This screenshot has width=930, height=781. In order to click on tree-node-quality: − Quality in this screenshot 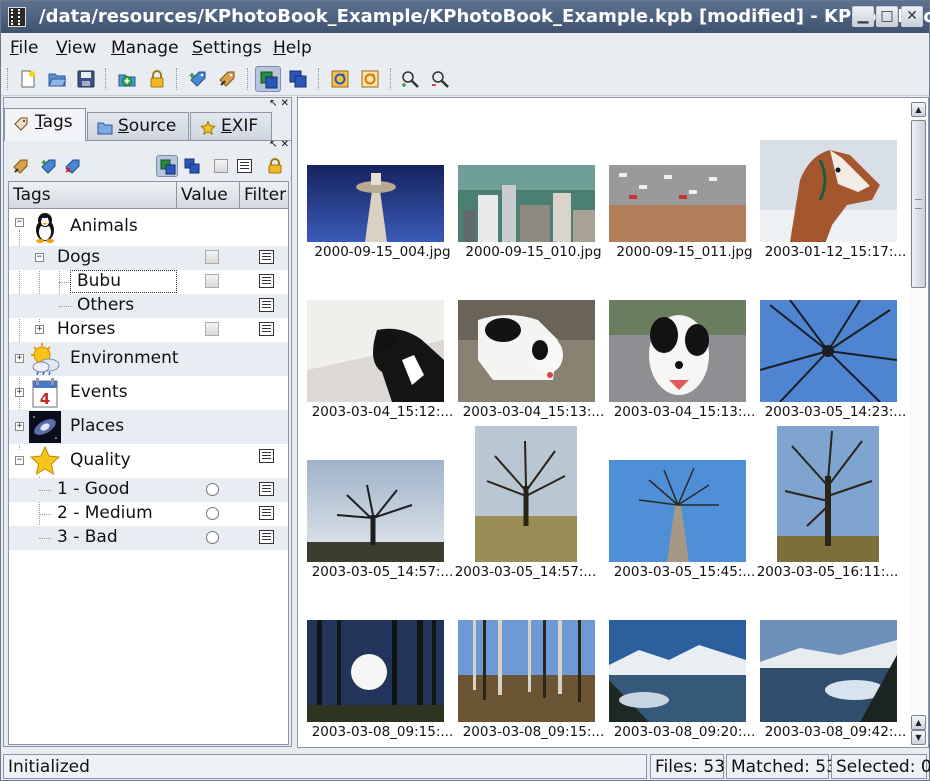, I will do `click(148, 461)`.